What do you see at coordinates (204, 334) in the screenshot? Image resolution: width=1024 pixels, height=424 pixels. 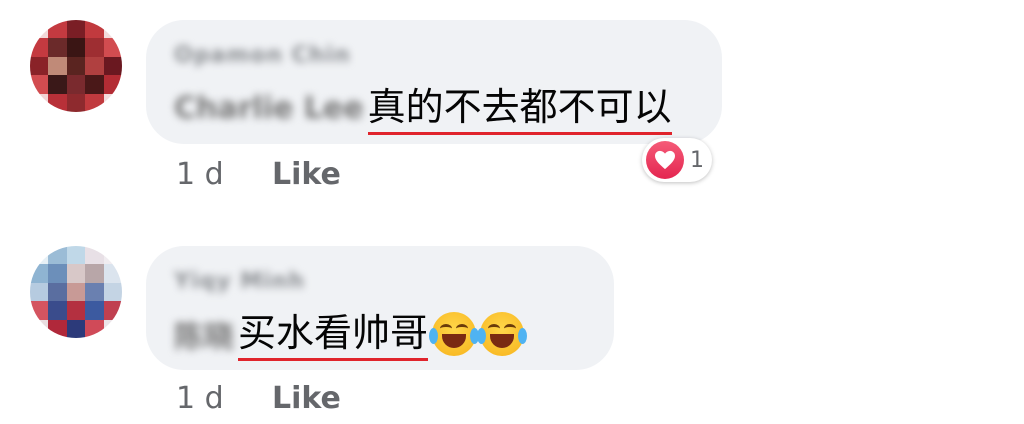 I see `mention-tag: 陈晓` at bounding box center [204, 334].